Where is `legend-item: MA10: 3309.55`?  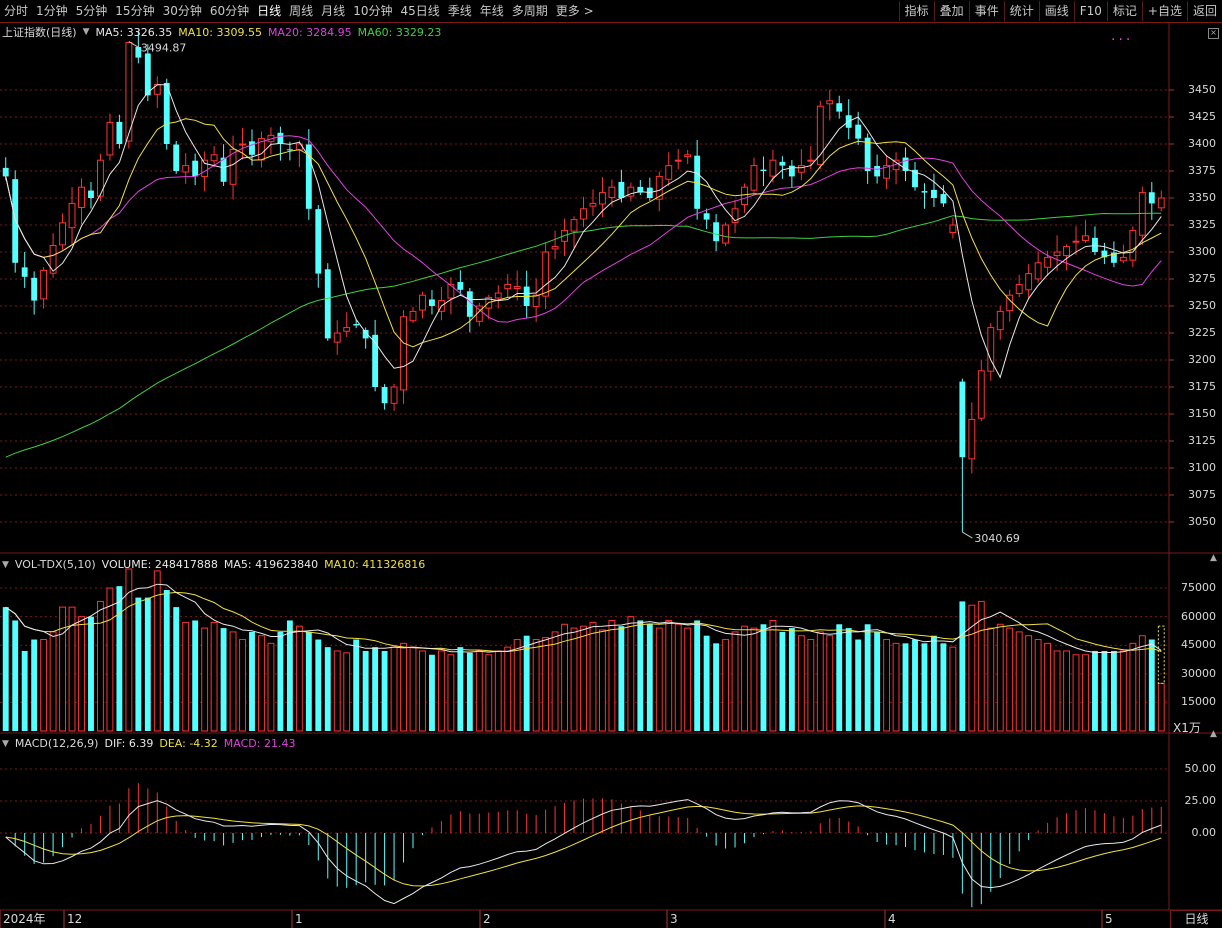 legend-item: MA10: 3309.55 is located at coordinates (220, 32).